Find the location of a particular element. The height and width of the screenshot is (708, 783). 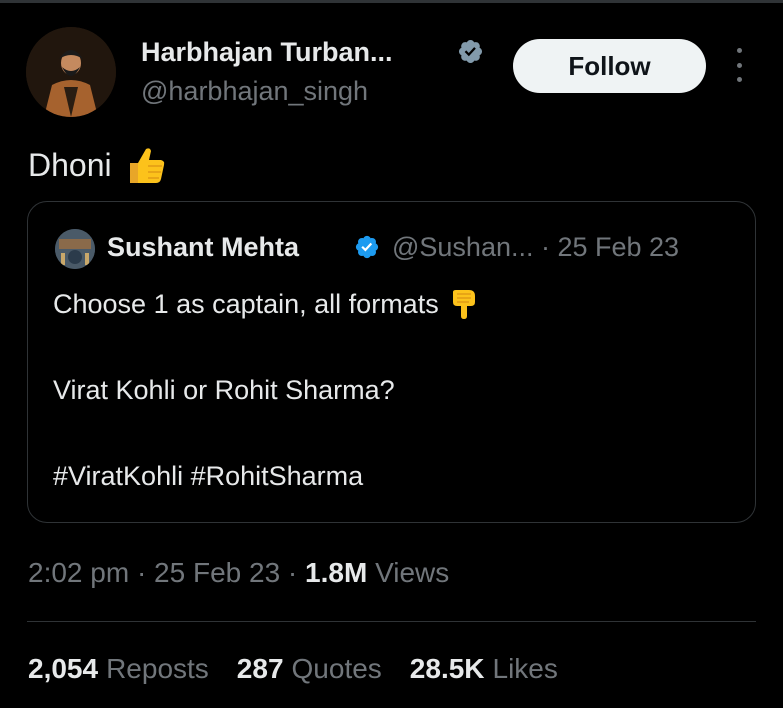

tweet-time-date: 2:02 pm · 25 Feb 23 · is located at coordinates (166, 572).